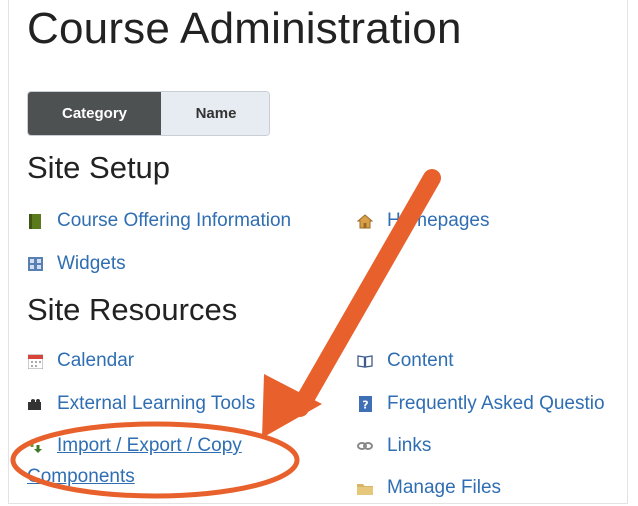 The image size is (638, 506). I want to click on link-label: Content, so click(420, 360).